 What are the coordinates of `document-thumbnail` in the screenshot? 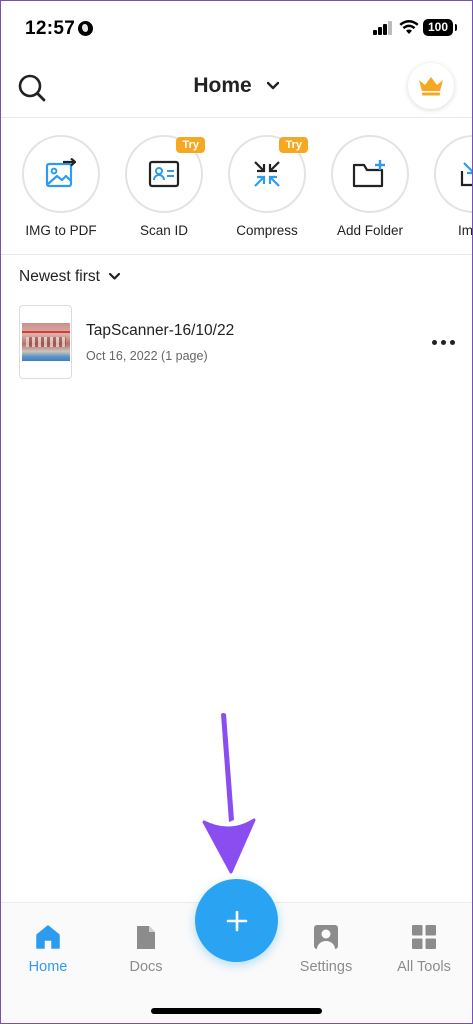 It's located at (45, 342).